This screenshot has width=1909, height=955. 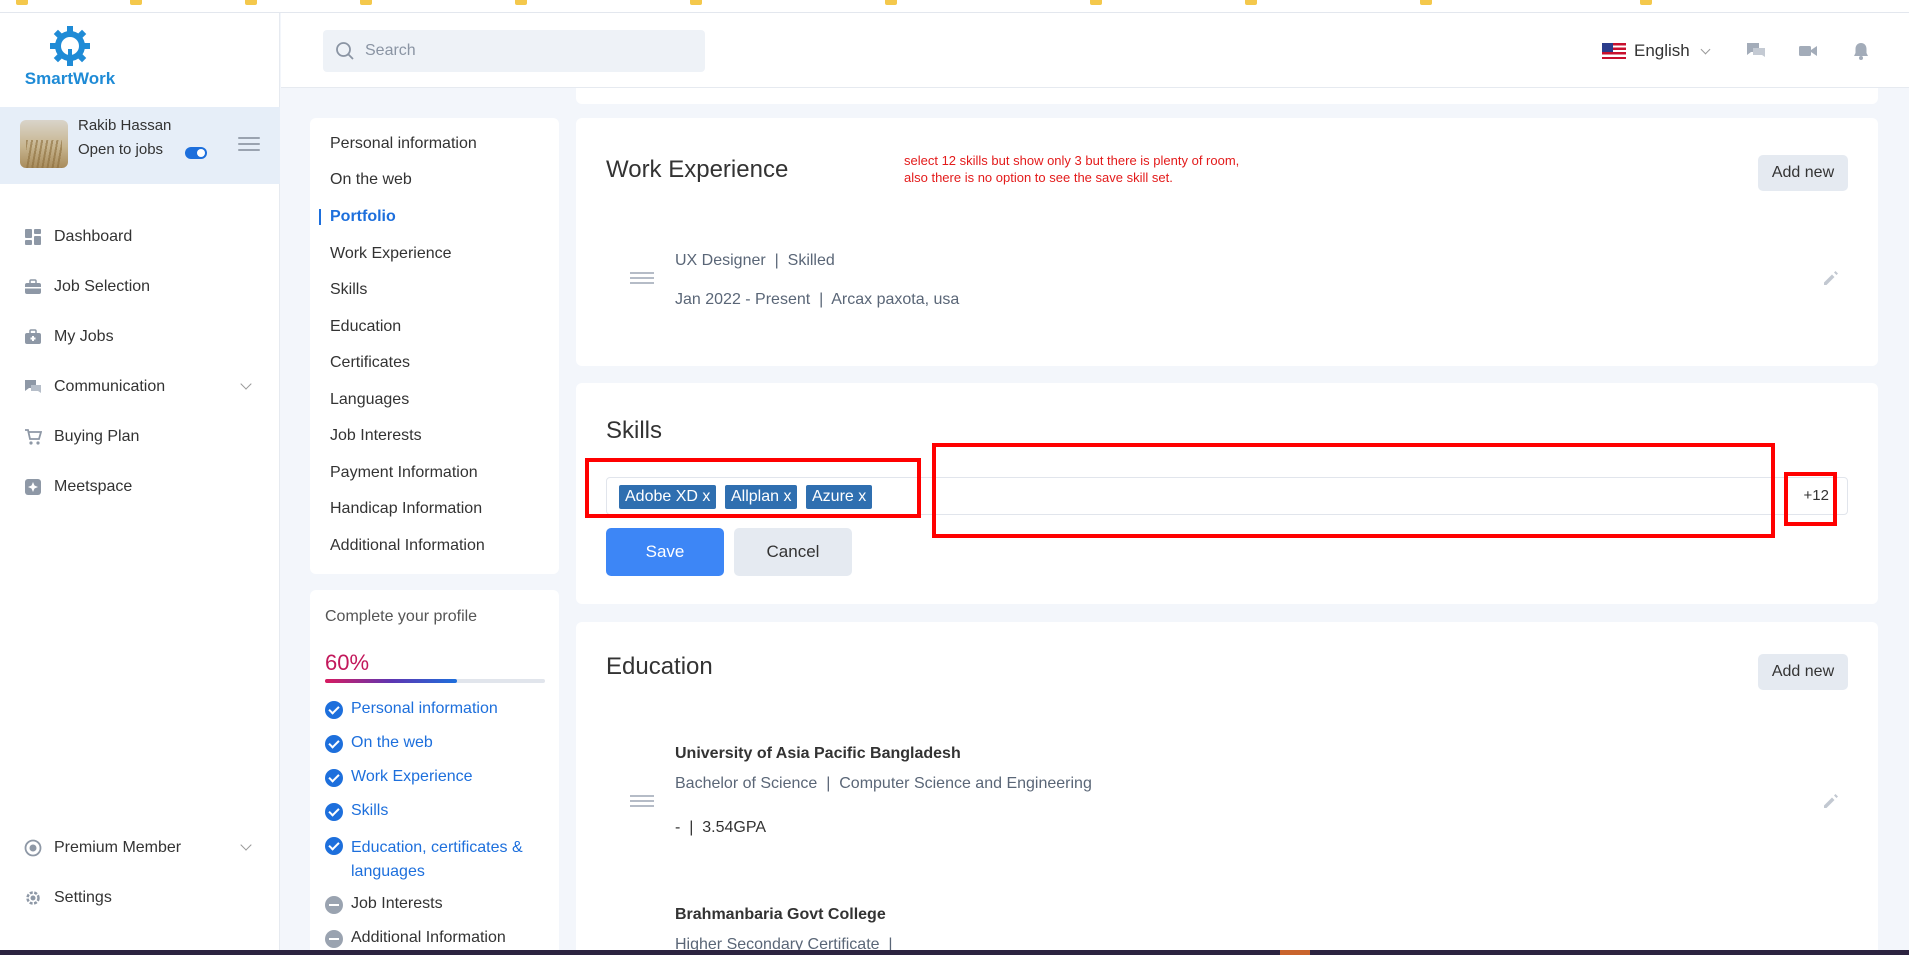 I want to click on search-input, so click(x=525, y=51).